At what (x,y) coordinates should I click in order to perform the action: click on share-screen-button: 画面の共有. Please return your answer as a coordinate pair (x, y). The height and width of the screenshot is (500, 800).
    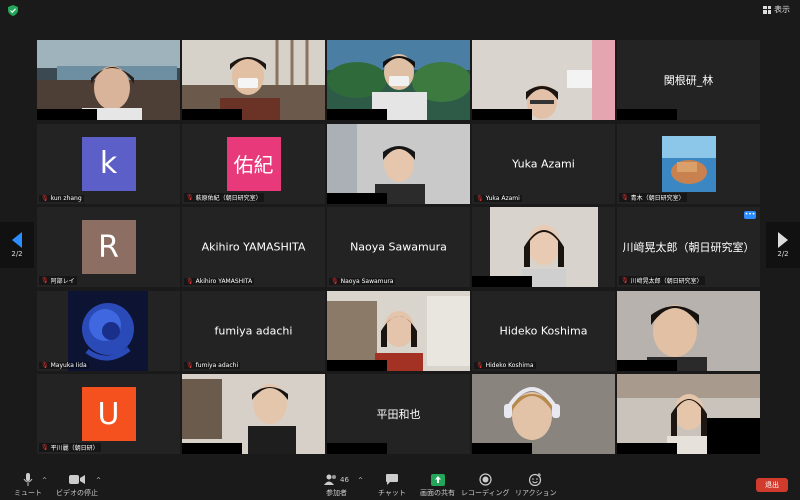
    Looking at the image, I should click on (437, 485).